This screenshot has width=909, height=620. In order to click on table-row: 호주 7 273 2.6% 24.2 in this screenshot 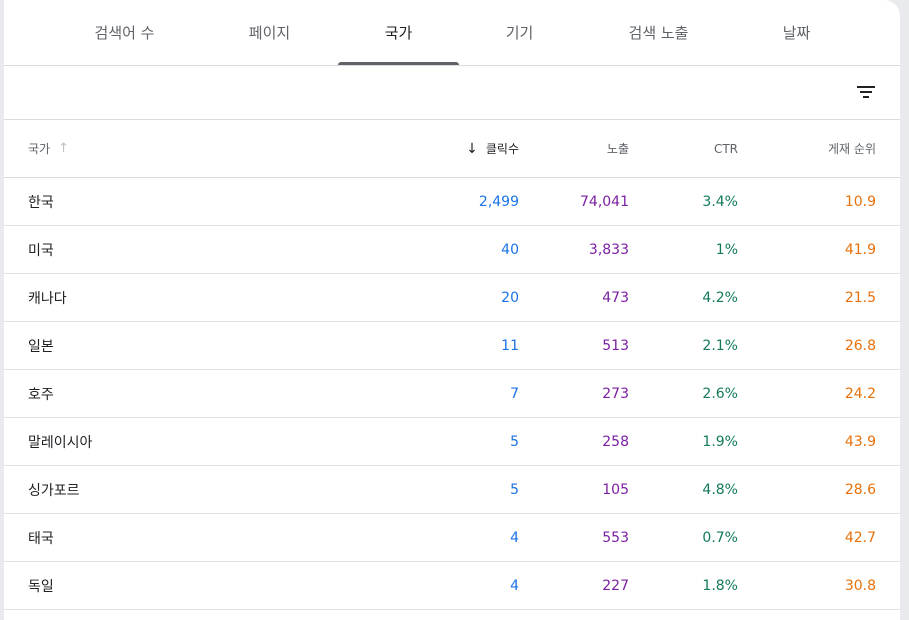, I will do `click(452, 394)`.